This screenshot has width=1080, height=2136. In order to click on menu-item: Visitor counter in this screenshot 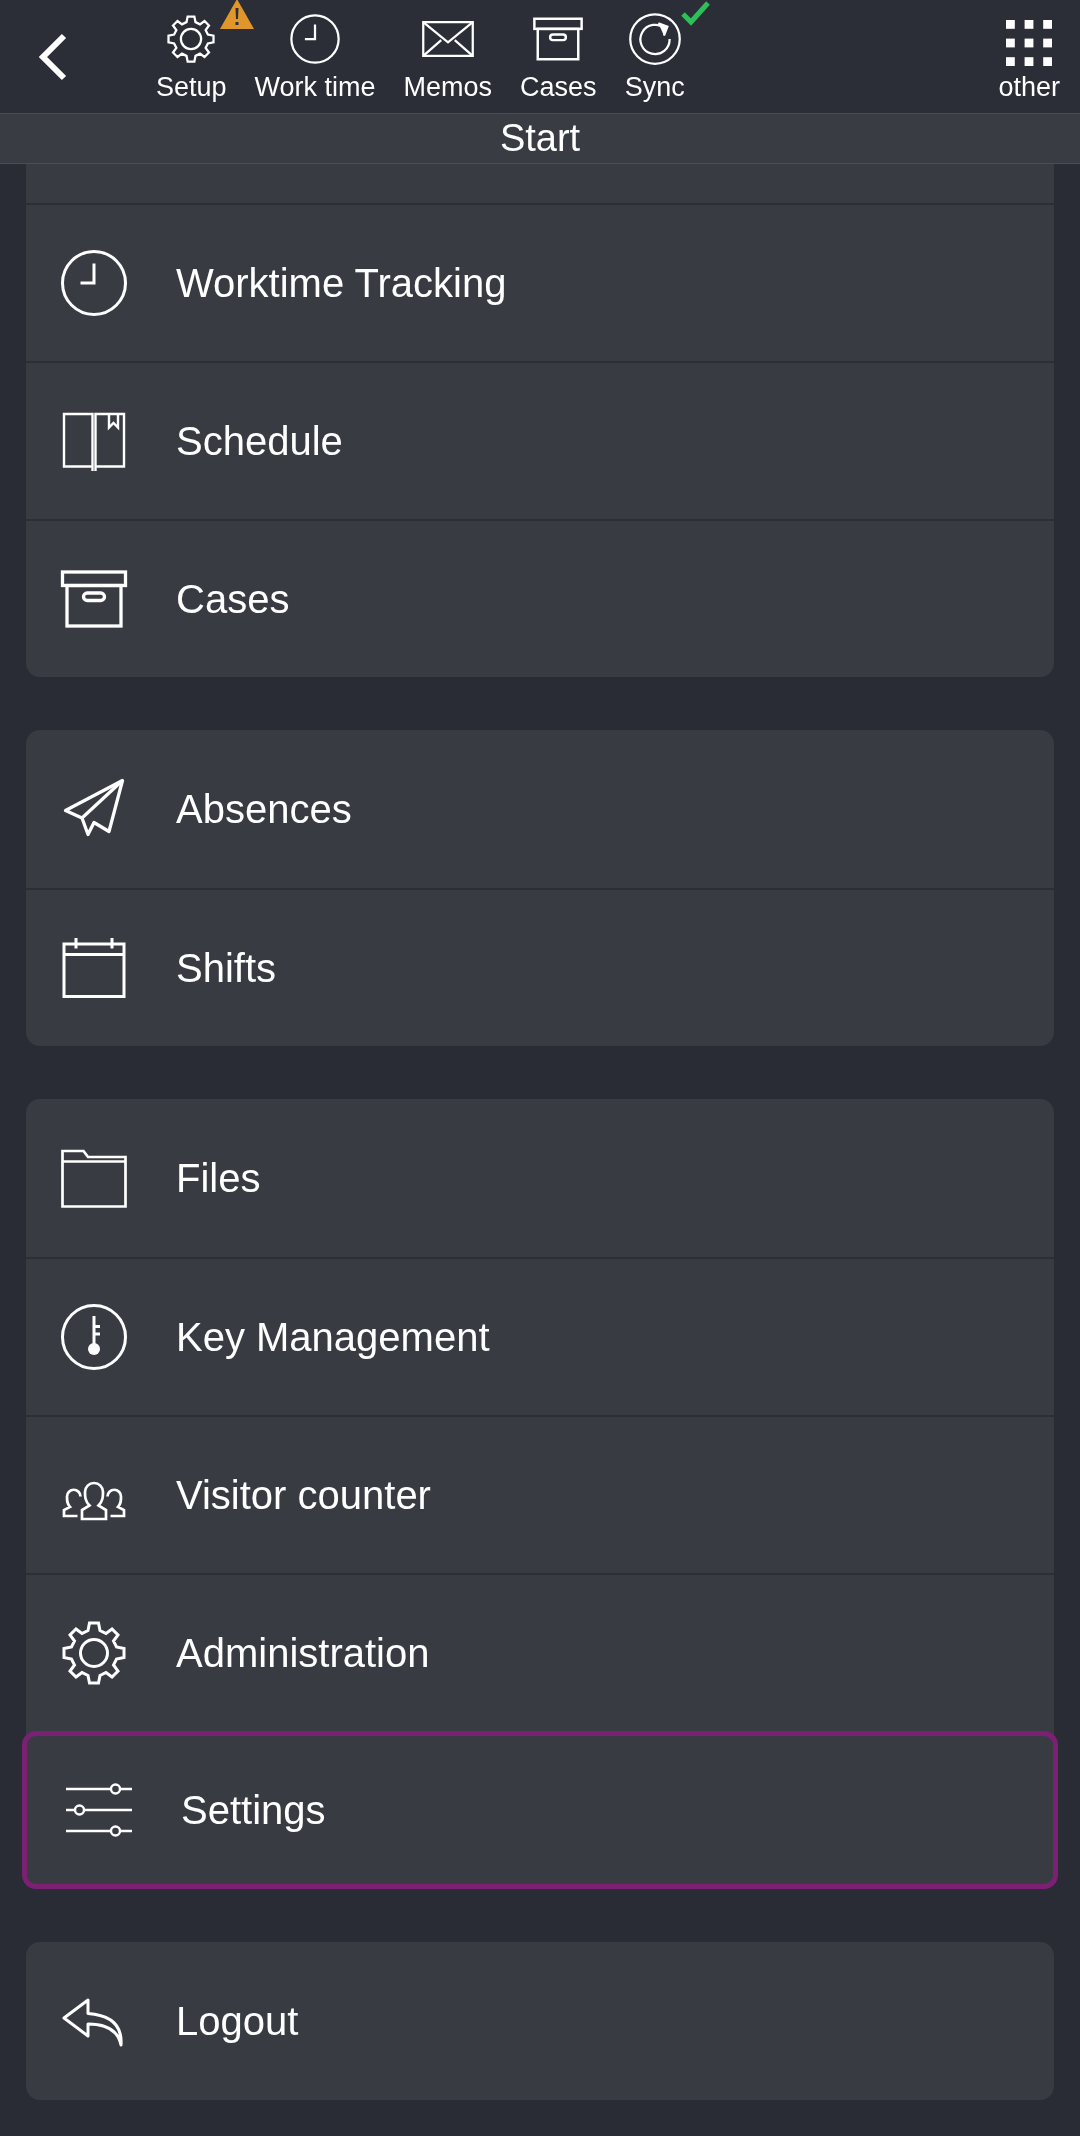, I will do `click(540, 1494)`.